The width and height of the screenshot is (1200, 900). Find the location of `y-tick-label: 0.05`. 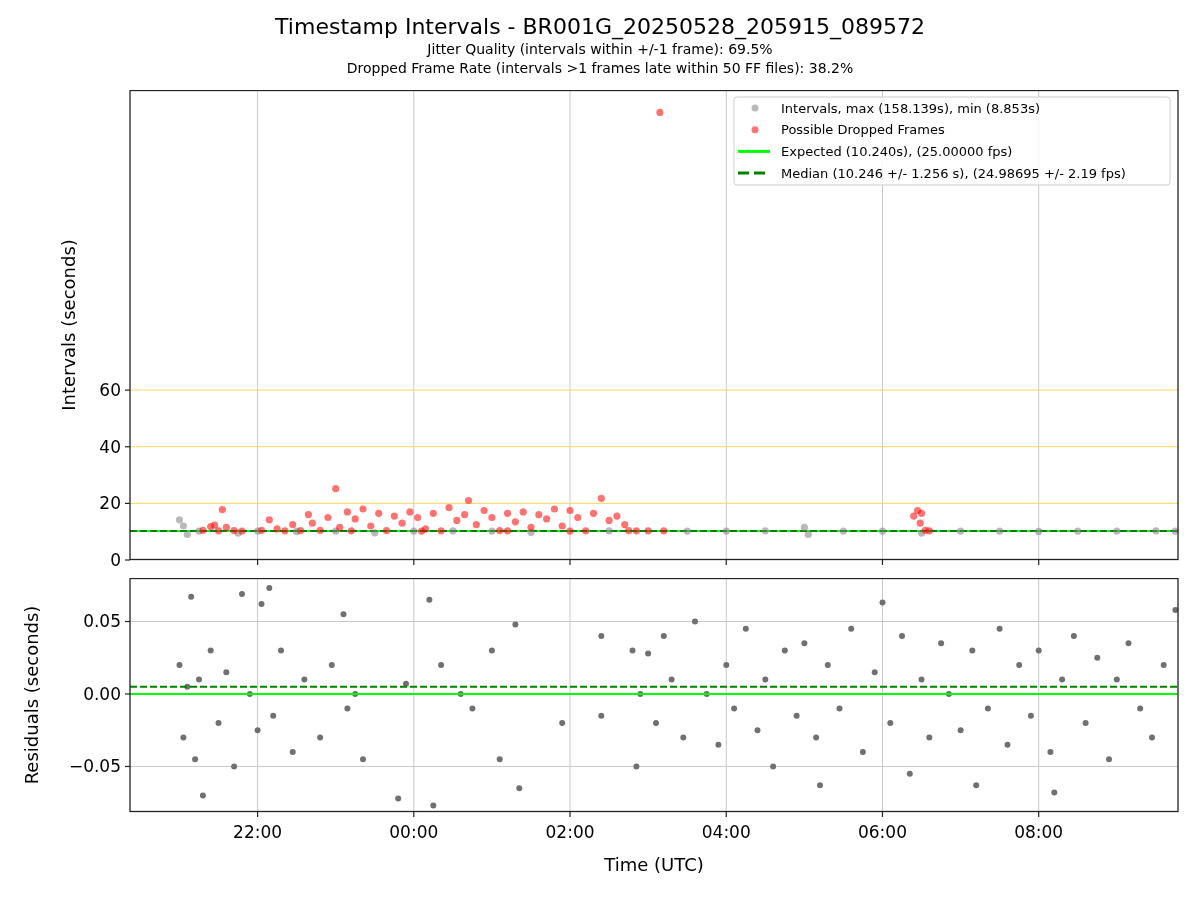

y-tick-label: 0.05 is located at coordinates (102, 621).